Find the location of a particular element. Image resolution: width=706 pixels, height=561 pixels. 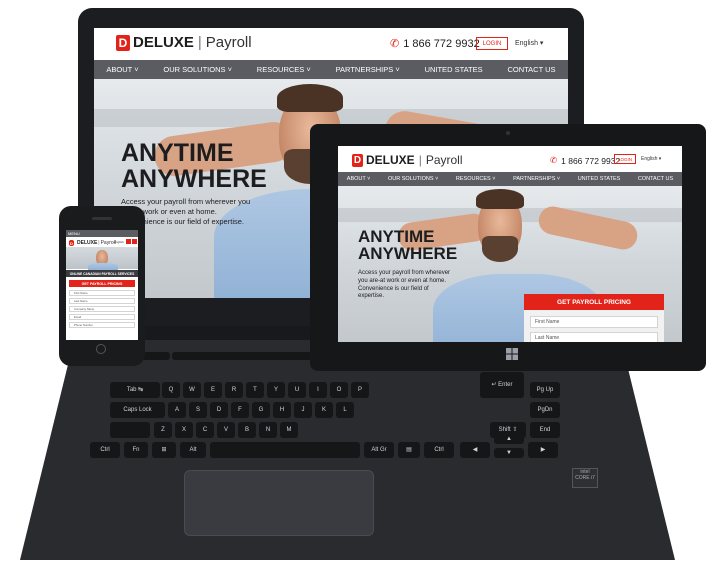

key-x: X is located at coordinates (184, 430).